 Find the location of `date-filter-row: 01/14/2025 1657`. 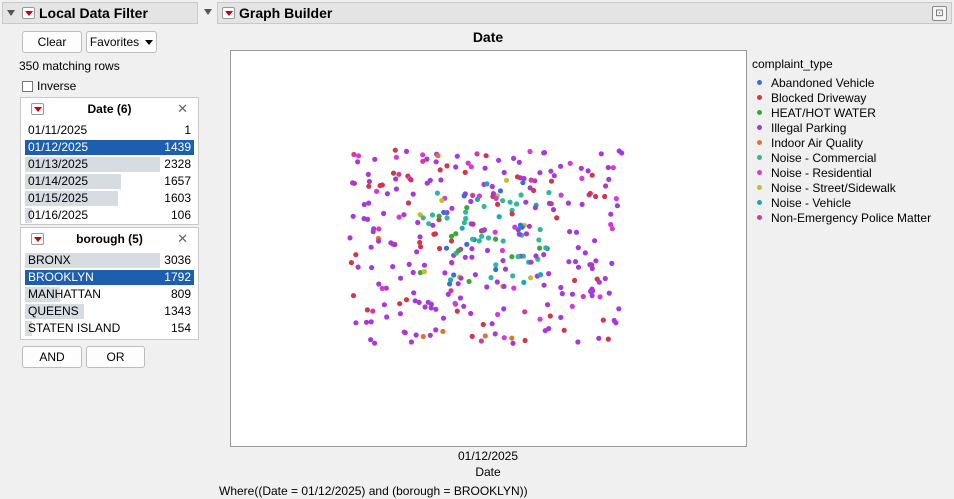

date-filter-row: 01/14/2025 1657 is located at coordinates (109, 181).